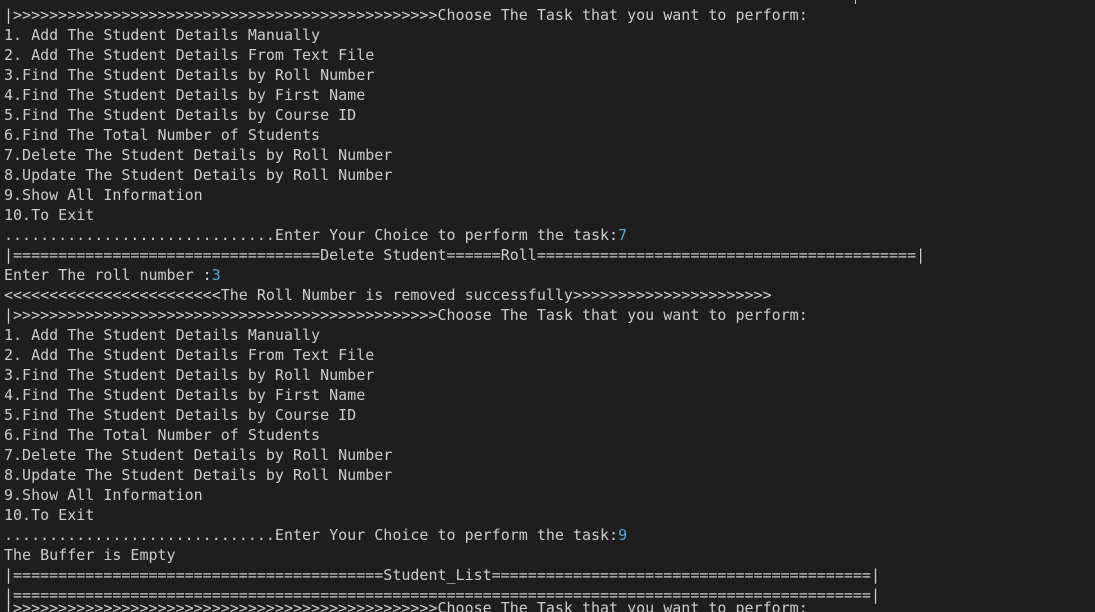  I want to click on user-input-value: 7, so click(623, 235).